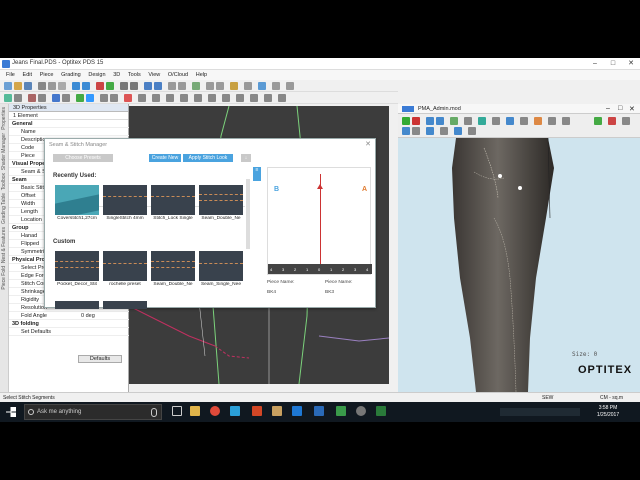 Image resolution: width=640 pixels, height=480 pixels. I want to click on simulate-icon, so click(406, 121).